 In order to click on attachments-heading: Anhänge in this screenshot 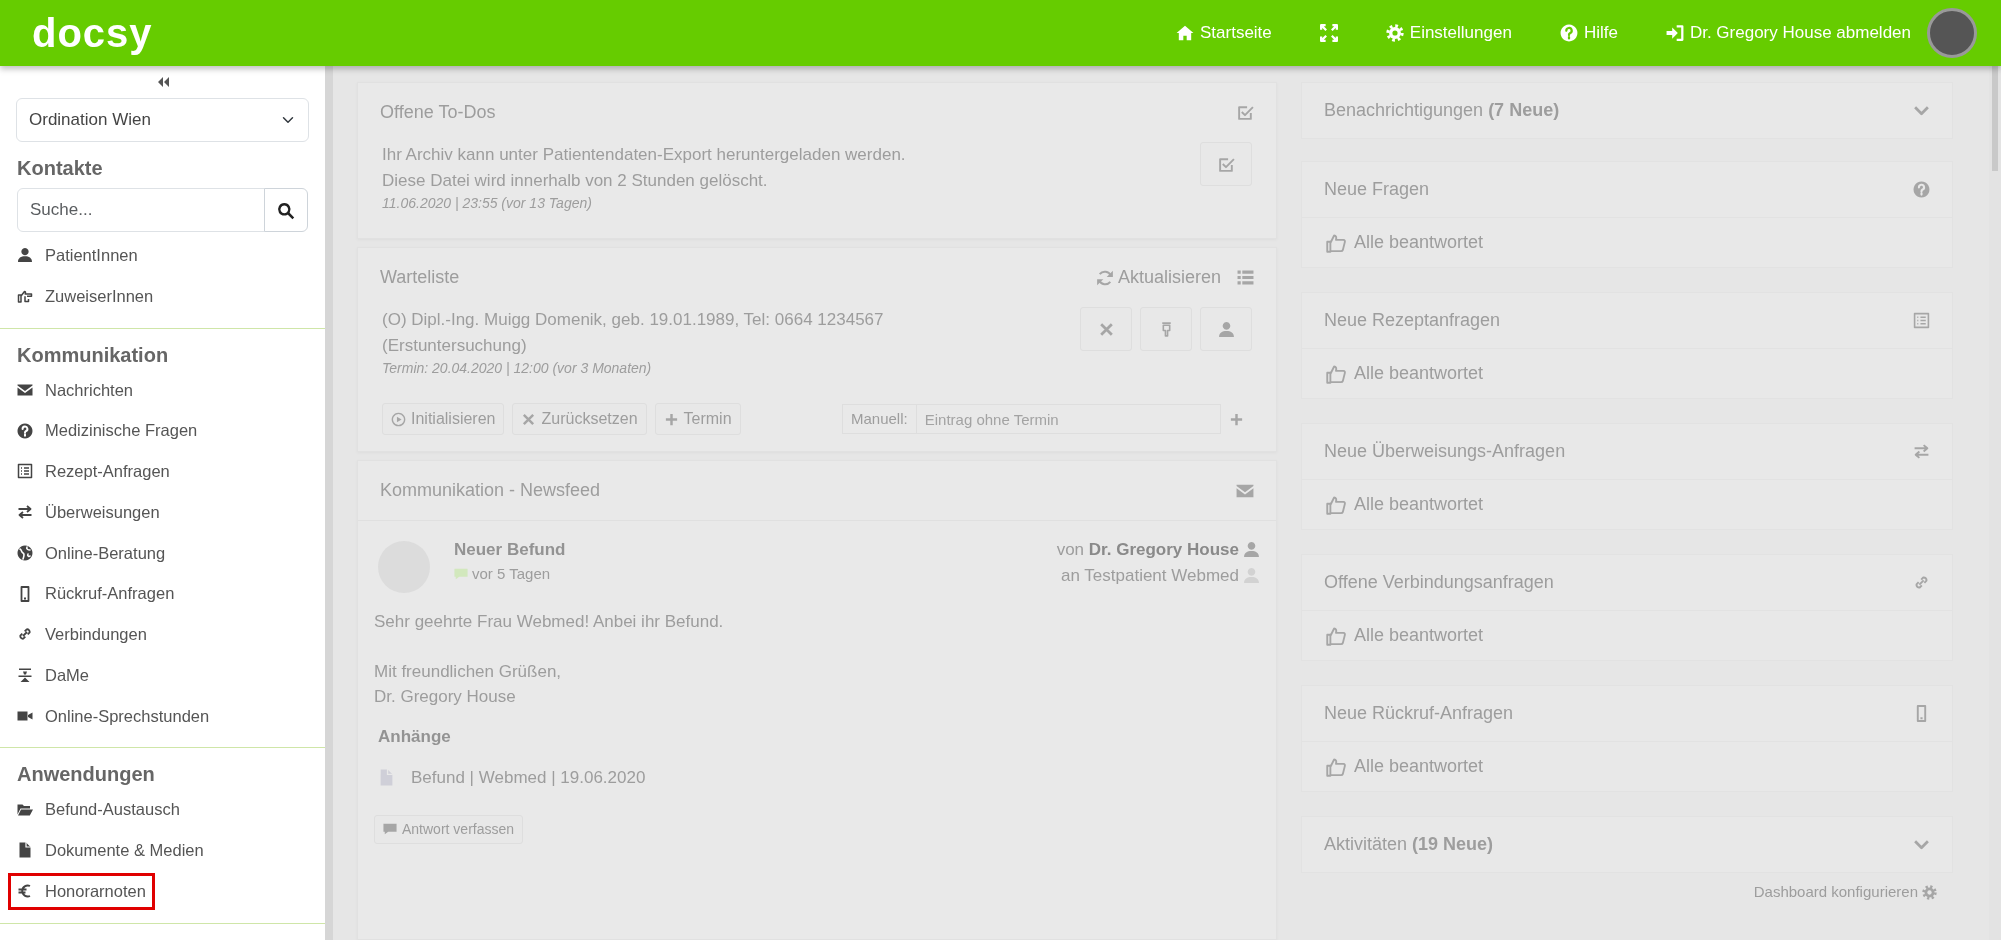, I will do `click(415, 736)`.